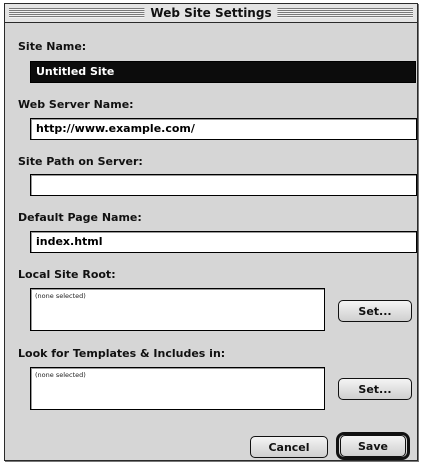 This screenshot has width=425, height=464. I want to click on templates-label: Look for Templates & Includes in:, so click(122, 353).